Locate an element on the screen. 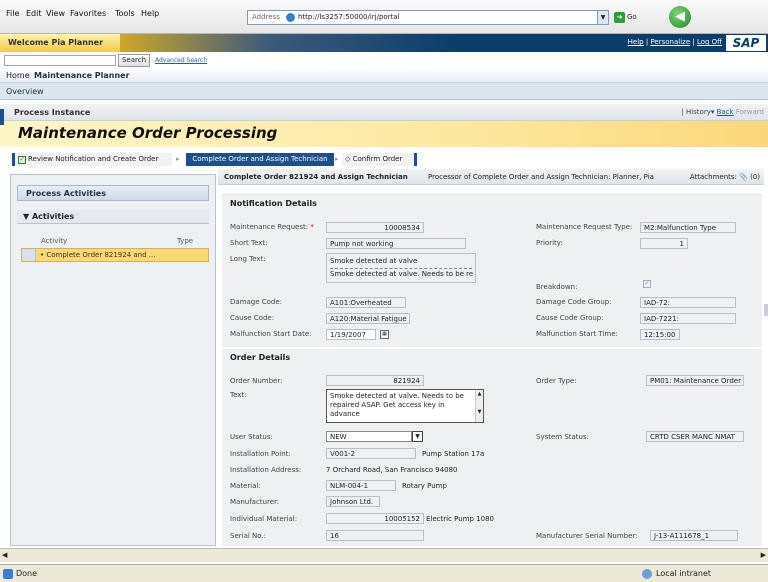 The image size is (768, 582). menu-edit: Edit is located at coordinates (34, 13).